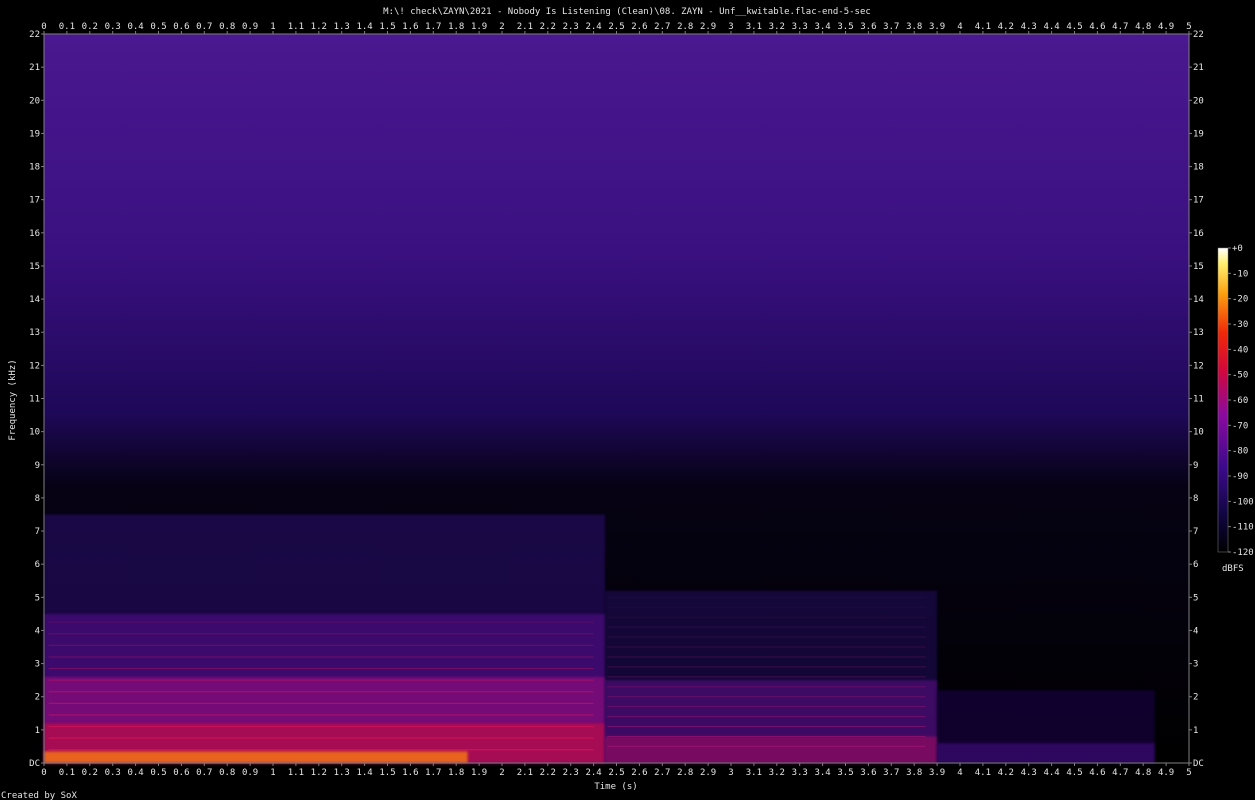 The image size is (1255, 800). I want to click on y-tick-label-left: 11, so click(34, 400).